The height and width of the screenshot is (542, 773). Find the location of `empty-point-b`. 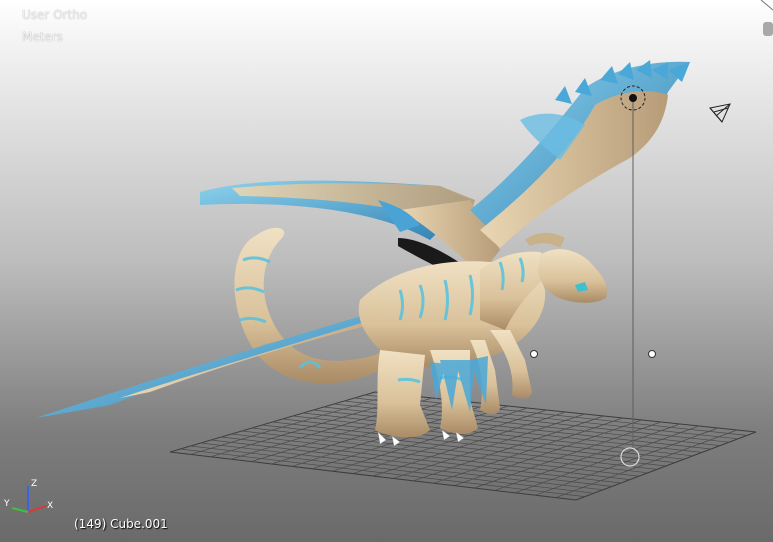

empty-point-b is located at coordinates (652, 354).